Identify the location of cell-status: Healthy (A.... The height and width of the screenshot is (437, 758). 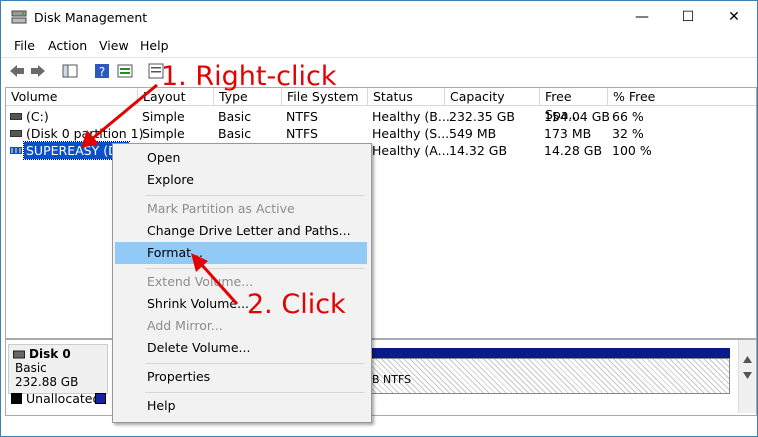
(411, 150).